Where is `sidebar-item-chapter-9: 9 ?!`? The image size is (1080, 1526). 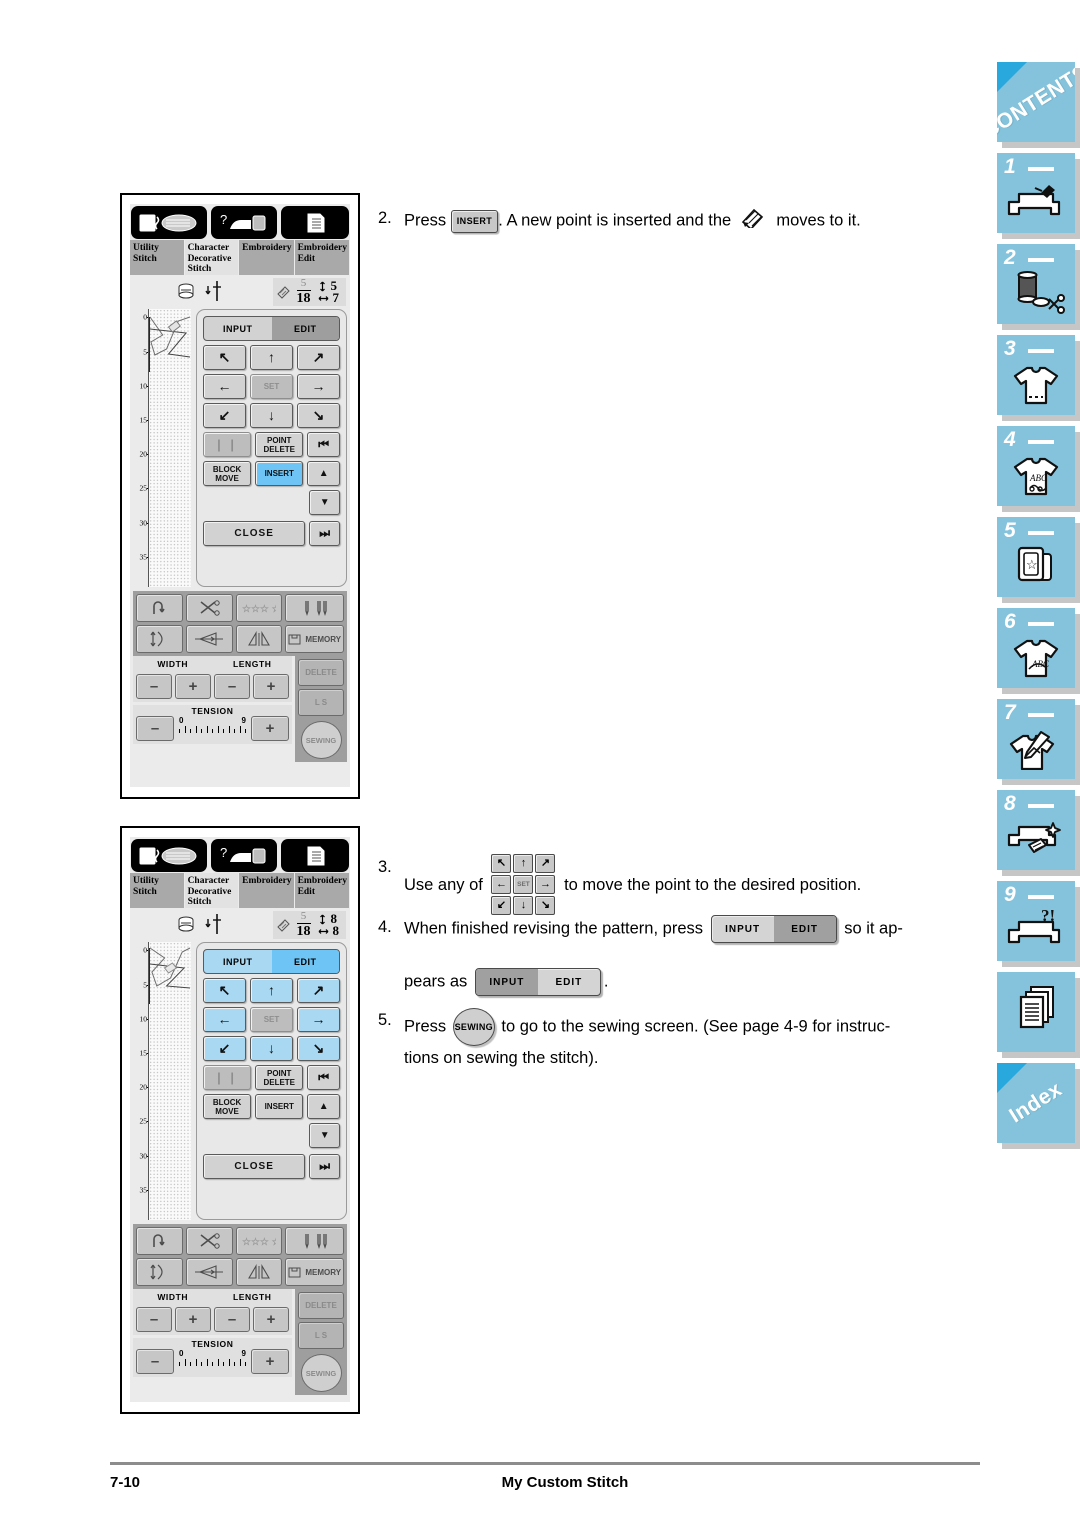
sidebar-item-chapter-9: 9 ?! is located at coordinates (1036, 921).